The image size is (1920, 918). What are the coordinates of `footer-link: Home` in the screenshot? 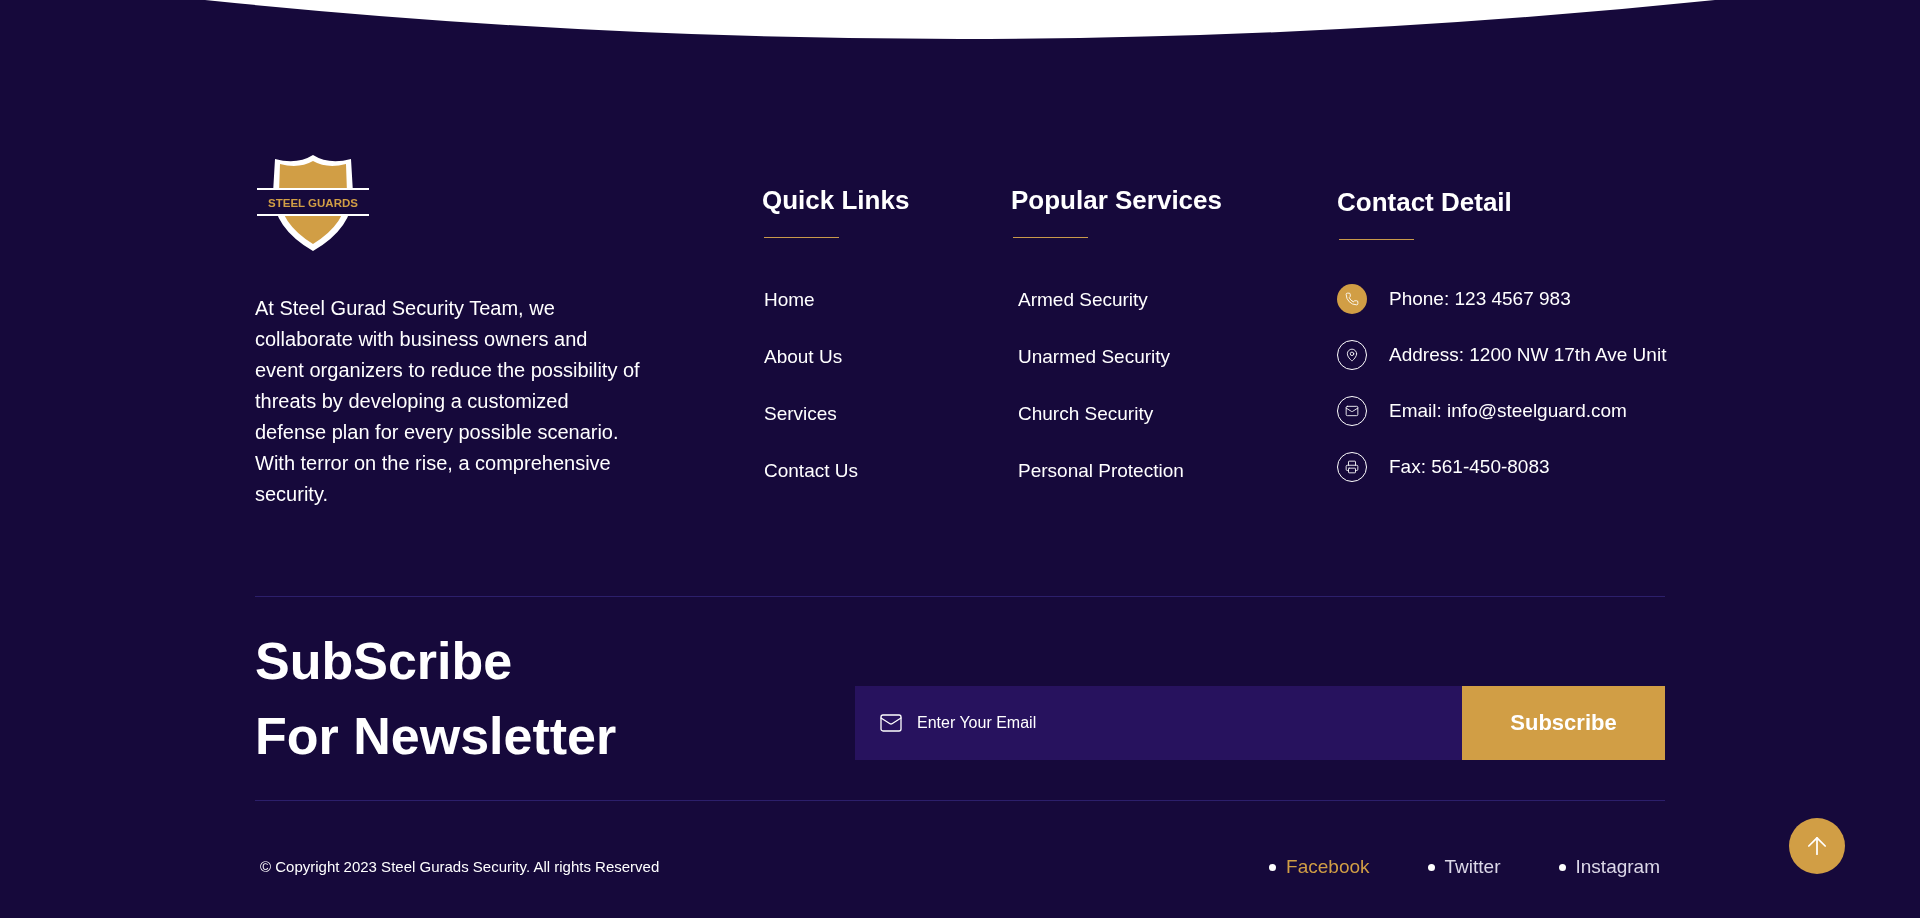 It's located at (789, 299).